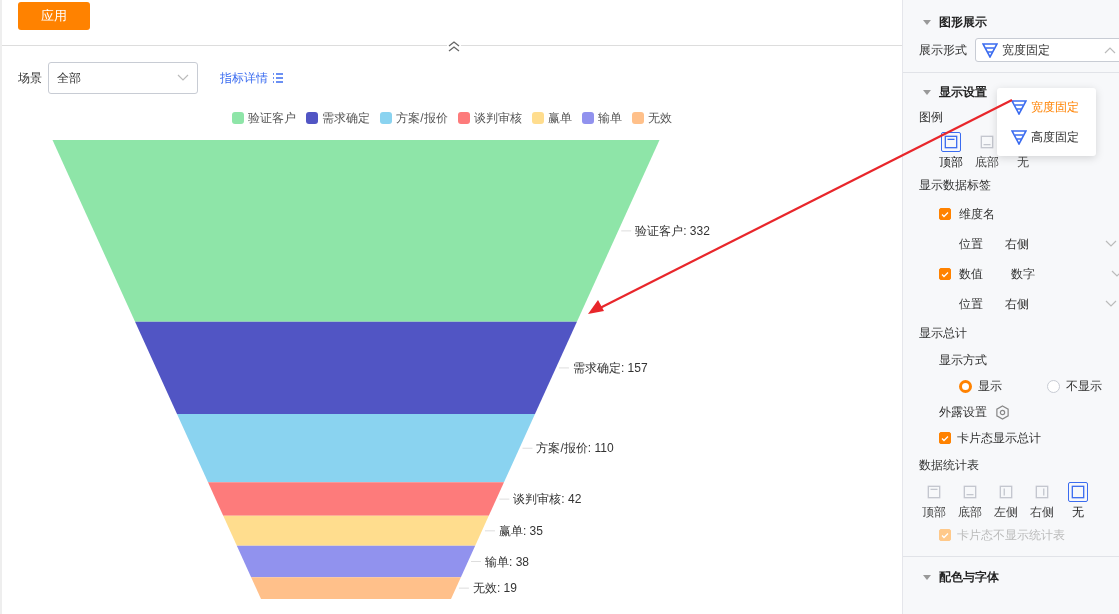  What do you see at coordinates (1110, 50) in the screenshot?
I see `chevron-up-icon` at bounding box center [1110, 50].